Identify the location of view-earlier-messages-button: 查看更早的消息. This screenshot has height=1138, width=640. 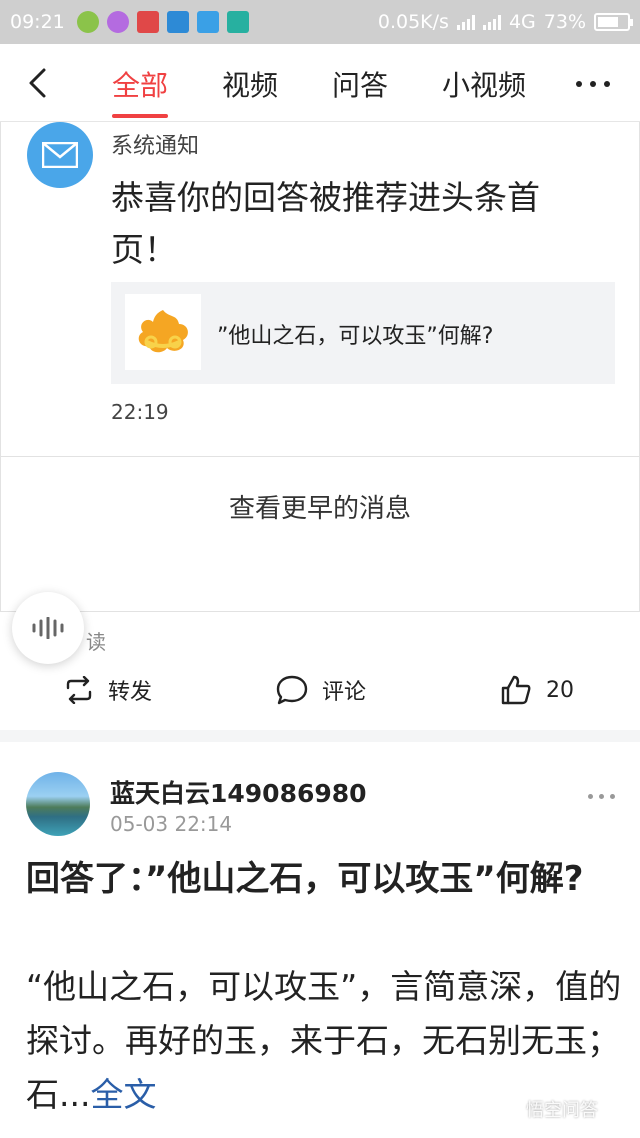
(320, 506).